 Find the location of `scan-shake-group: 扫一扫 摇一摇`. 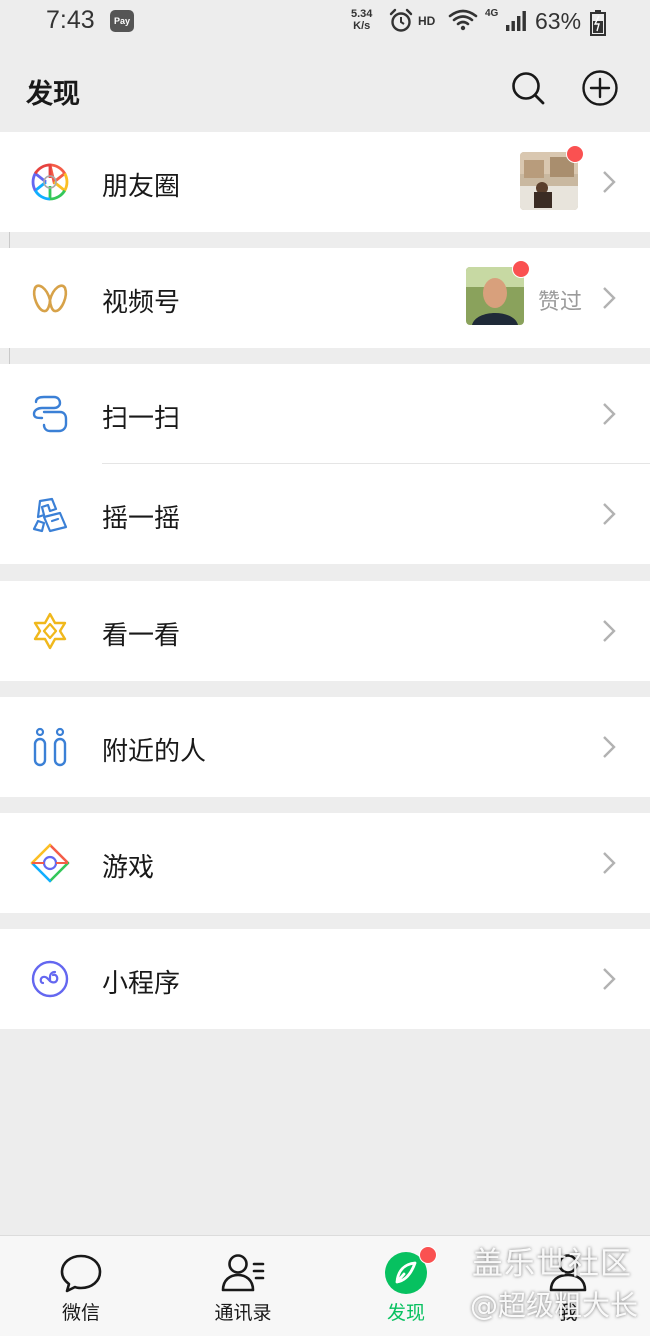

scan-shake-group: 扫一扫 摇一摇 is located at coordinates (325, 464).